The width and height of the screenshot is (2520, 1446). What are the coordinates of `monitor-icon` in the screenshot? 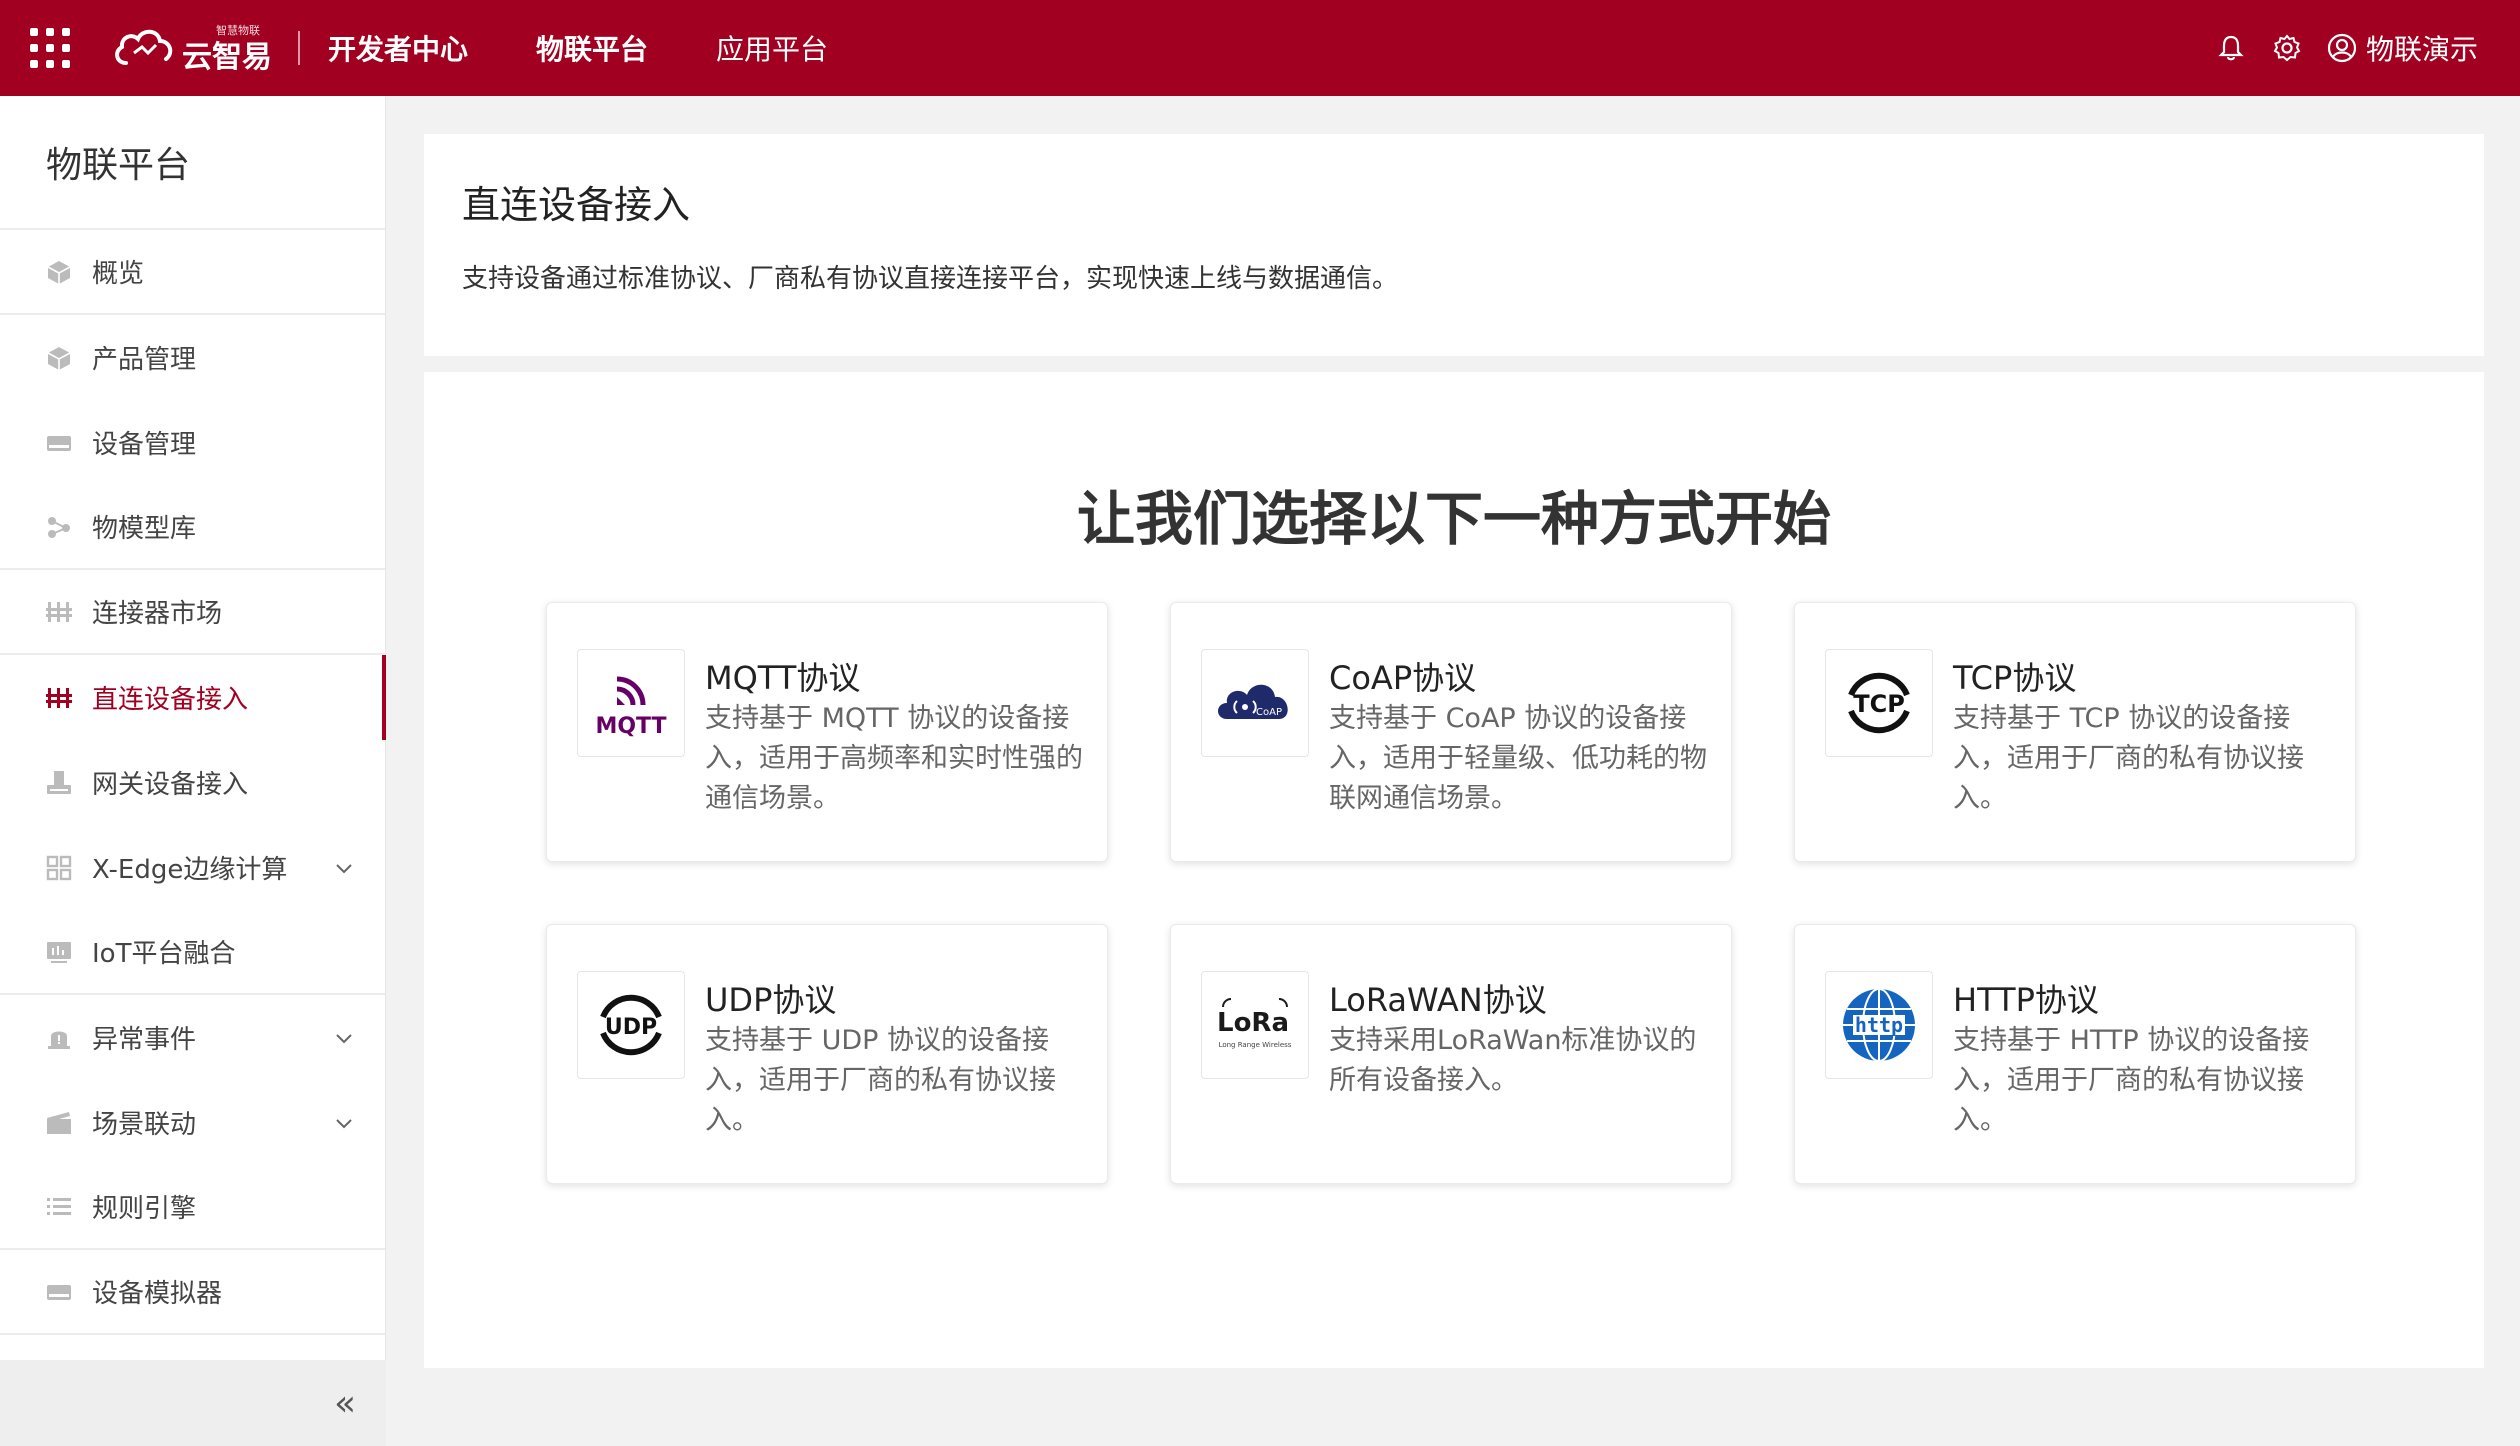 It's located at (59, 952).